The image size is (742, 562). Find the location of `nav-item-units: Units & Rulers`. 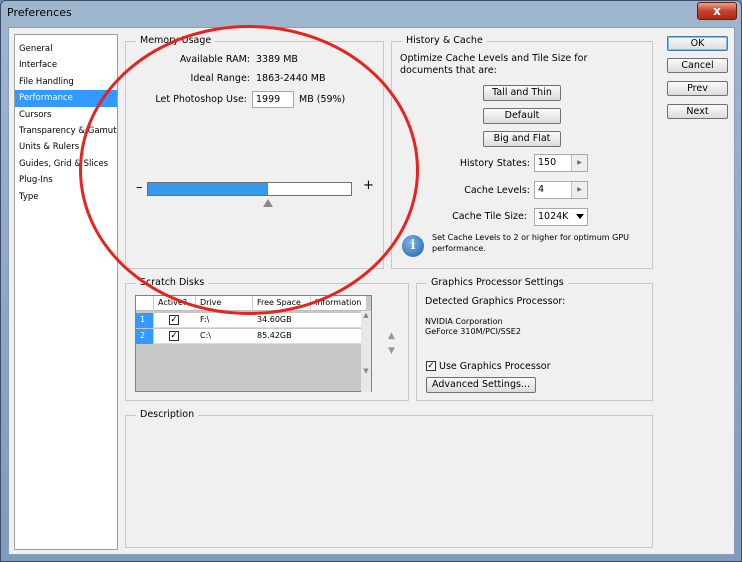

nav-item-units: Units & Rulers is located at coordinates (66, 147).